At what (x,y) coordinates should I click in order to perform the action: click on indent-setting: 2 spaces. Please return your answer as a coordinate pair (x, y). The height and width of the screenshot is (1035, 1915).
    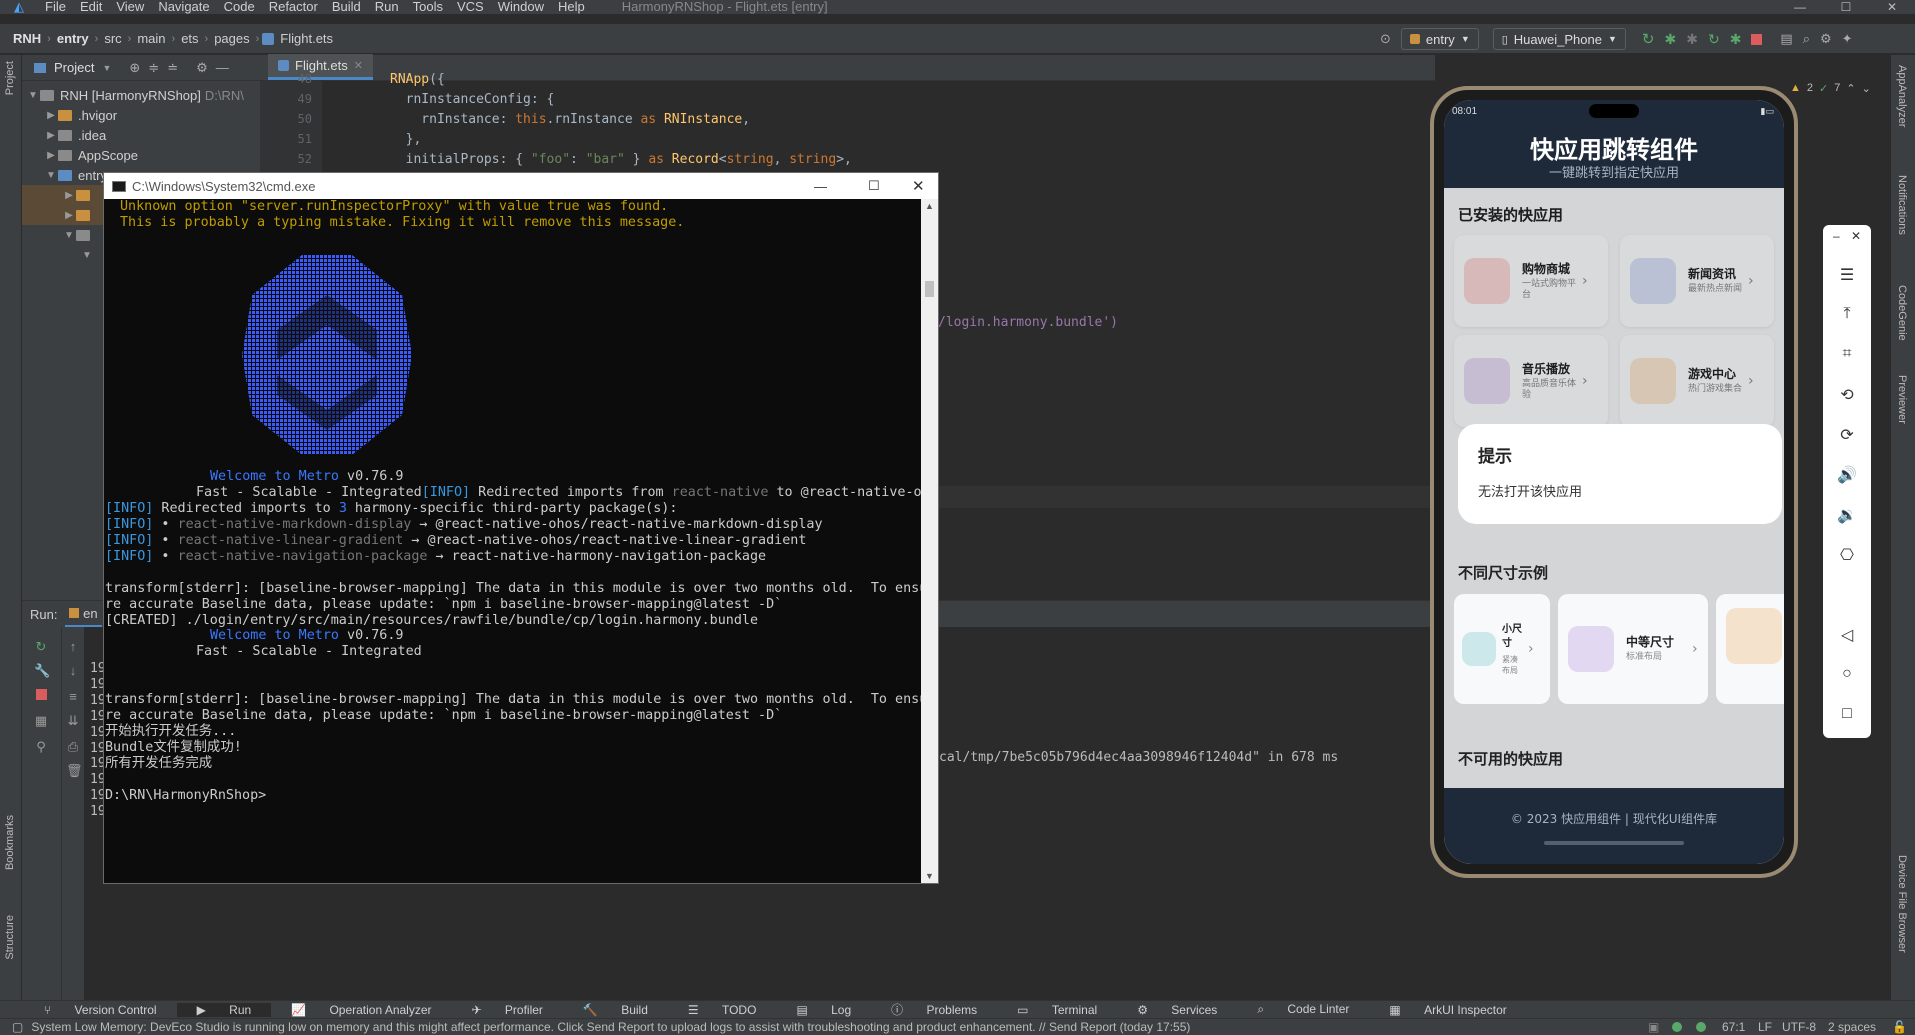
    Looking at the image, I should click on (1852, 1027).